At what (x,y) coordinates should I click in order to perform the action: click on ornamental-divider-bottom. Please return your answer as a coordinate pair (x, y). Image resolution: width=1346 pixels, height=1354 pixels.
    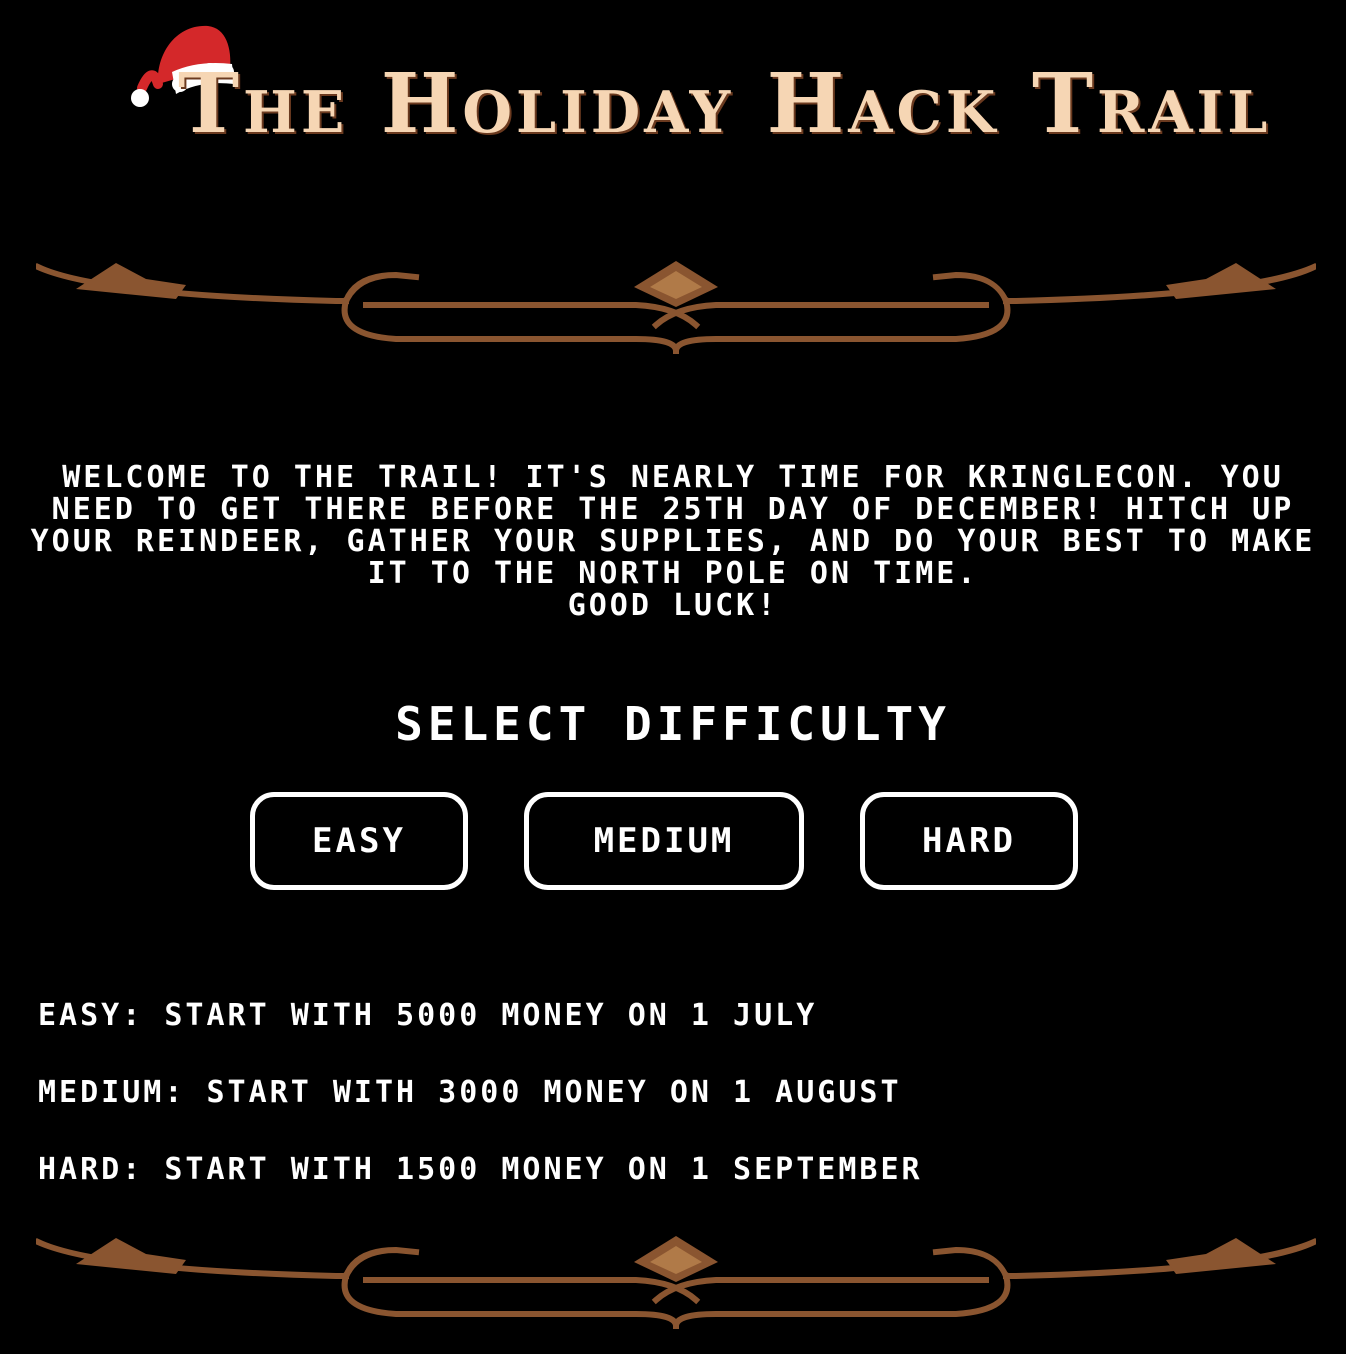
    Looking at the image, I should click on (676, 1283).